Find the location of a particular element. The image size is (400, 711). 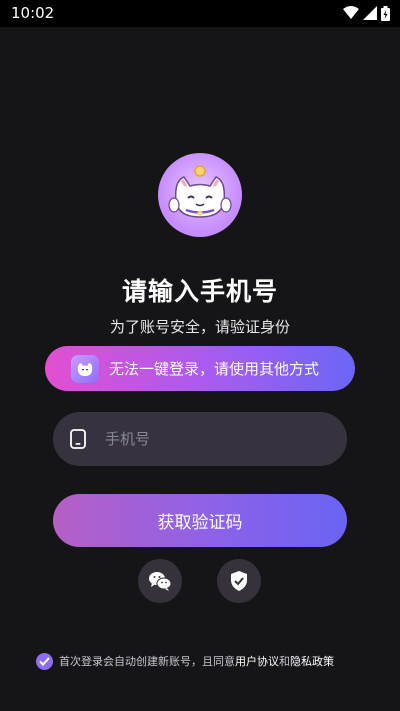

phone-field is located at coordinates (200, 439).